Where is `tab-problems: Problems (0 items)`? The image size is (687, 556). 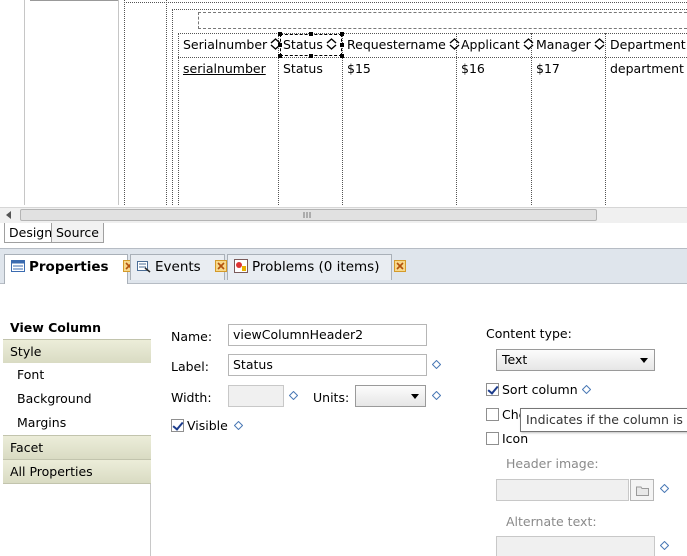 tab-problems: Problems (0 items) is located at coordinates (316, 267).